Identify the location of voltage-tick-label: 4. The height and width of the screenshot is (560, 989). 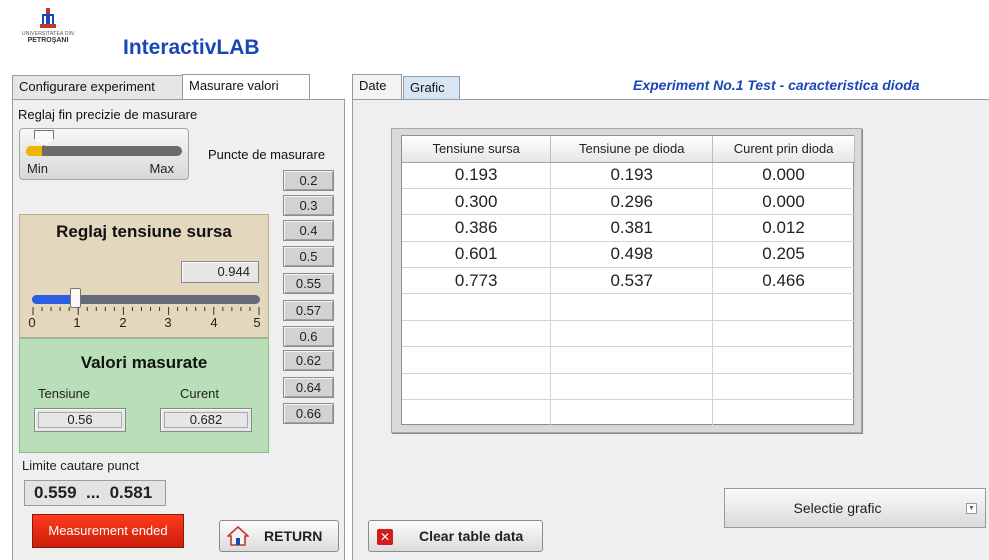
(214, 322).